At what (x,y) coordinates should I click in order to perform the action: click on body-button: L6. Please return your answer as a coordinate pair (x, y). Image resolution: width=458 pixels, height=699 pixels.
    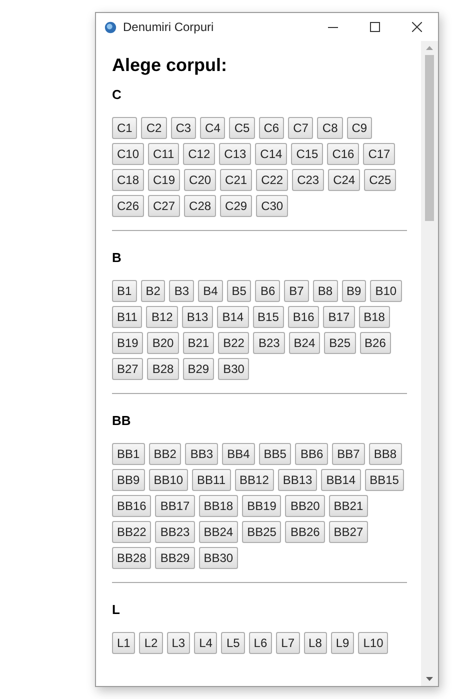
    Looking at the image, I should click on (260, 643).